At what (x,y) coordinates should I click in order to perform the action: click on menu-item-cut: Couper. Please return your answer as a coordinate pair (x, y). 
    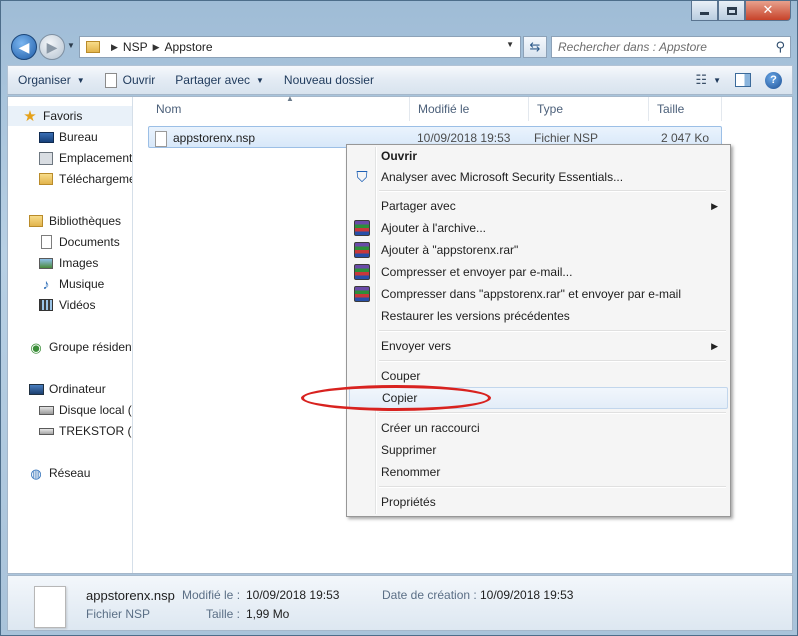
    Looking at the image, I should click on (538, 376).